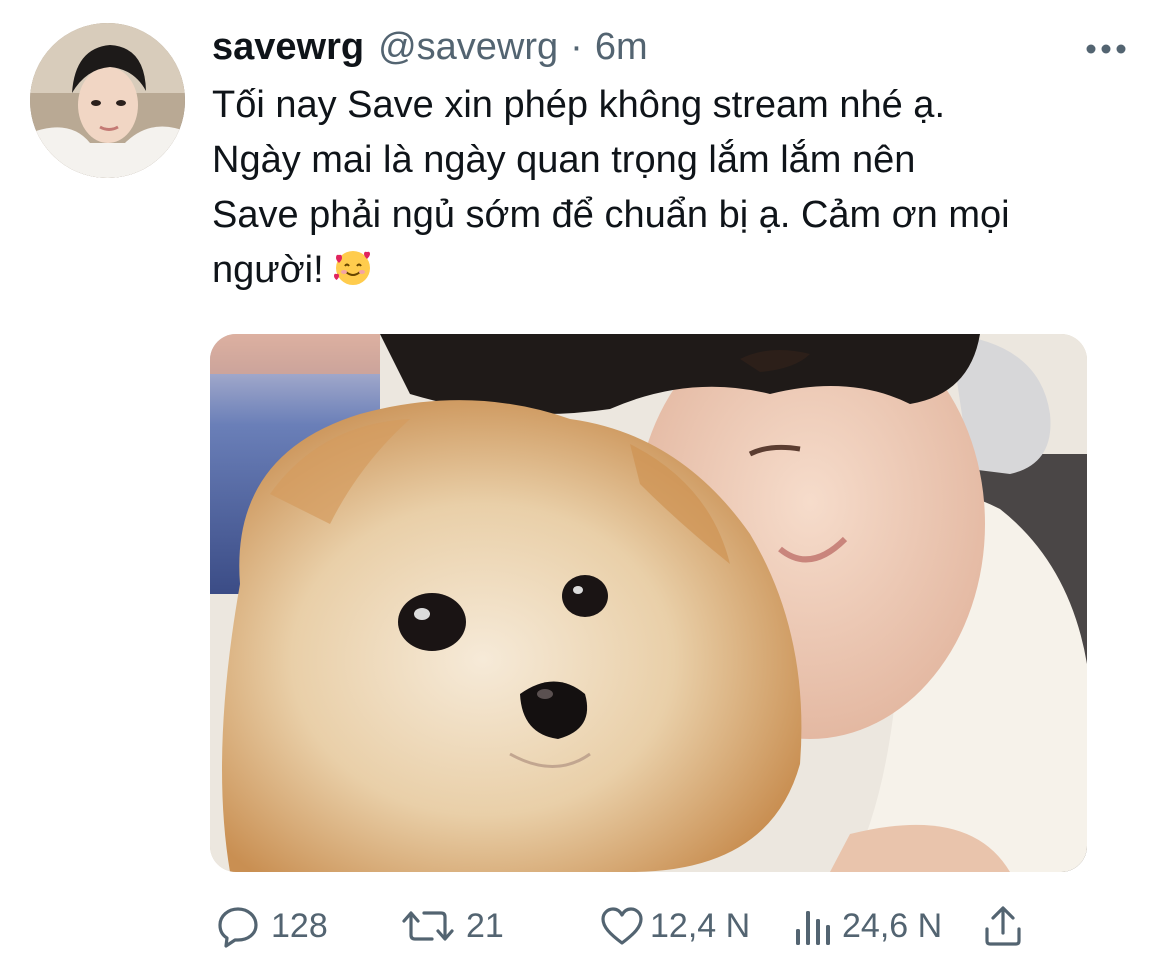 This screenshot has height=967, width=1170. What do you see at coordinates (622, 926) in the screenshot?
I see `heart-icon` at bounding box center [622, 926].